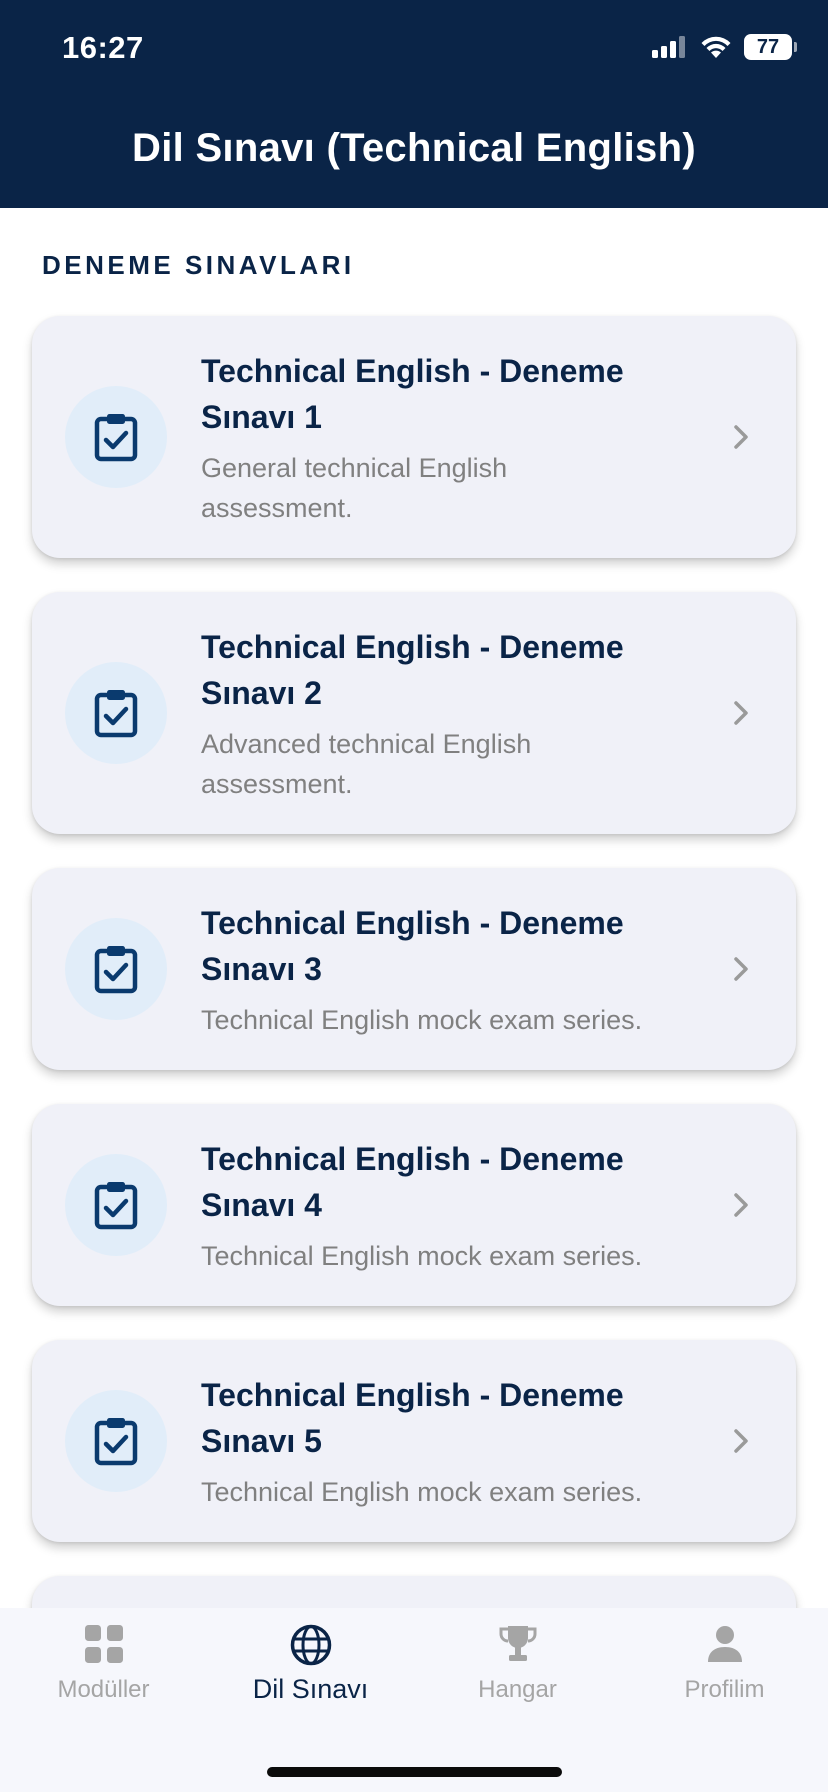 The image size is (828, 1792). I want to click on tab-label: Dil Sınavı, so click(310, 1689).